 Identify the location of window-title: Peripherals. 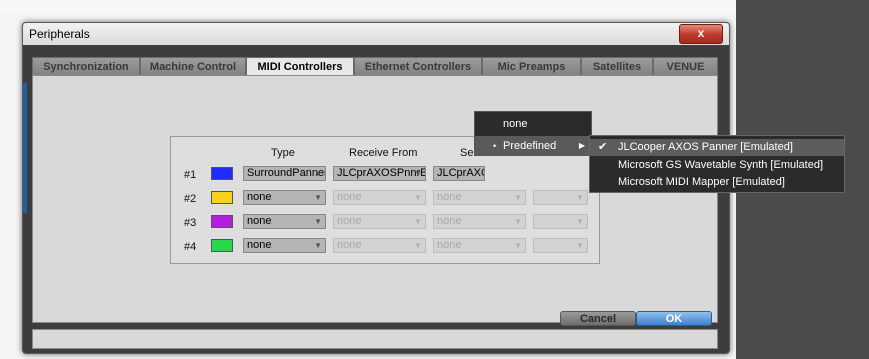
(59, 34).